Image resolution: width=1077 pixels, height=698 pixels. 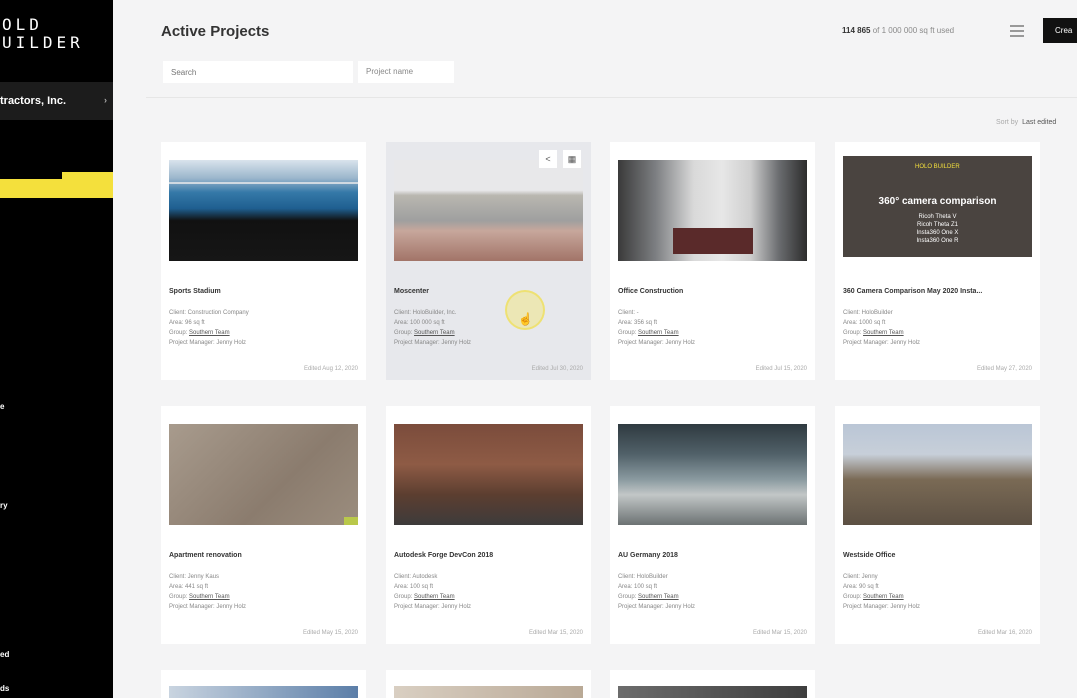 What do you see at coordinates (781, 369) in the screenshot?
I see `project-edited: Edited Jul 15, 2020` at bounding box center [781, 369].